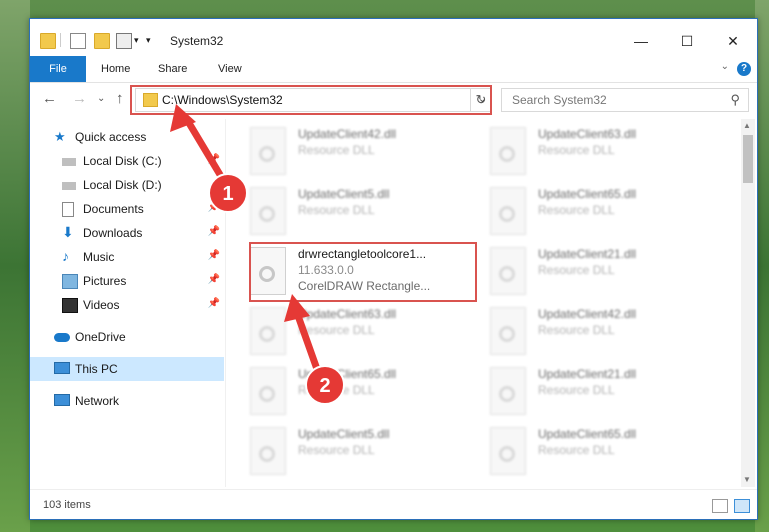  What do you see at coordinates (120, 98) in the screenshot?
I see `up-arrow-icon: ↑` at bounding box center [120, 98].